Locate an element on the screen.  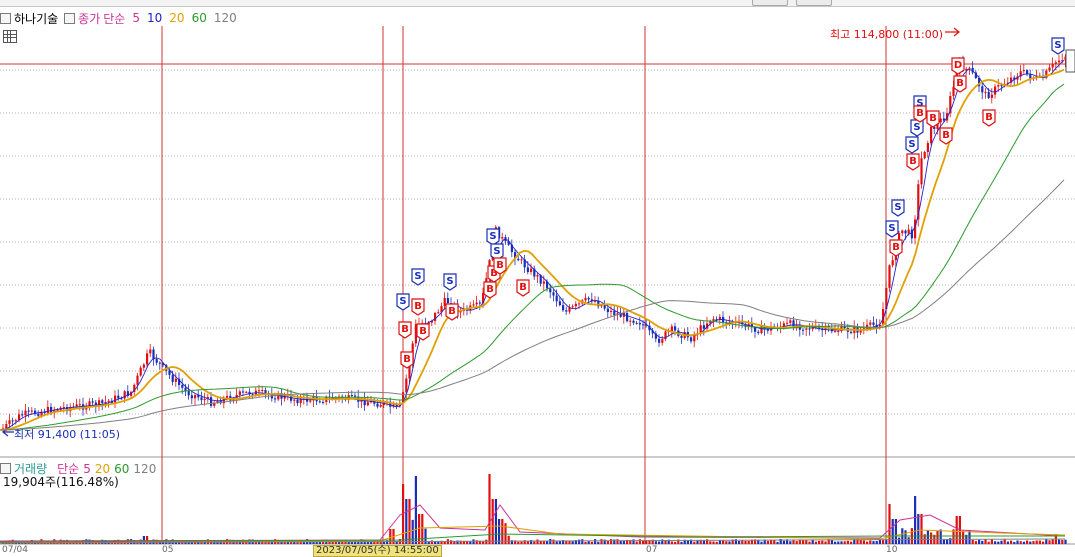
crosshair-date-label: 2023/07/05(수) 14:55:00 is located at coordinates (377, 551).